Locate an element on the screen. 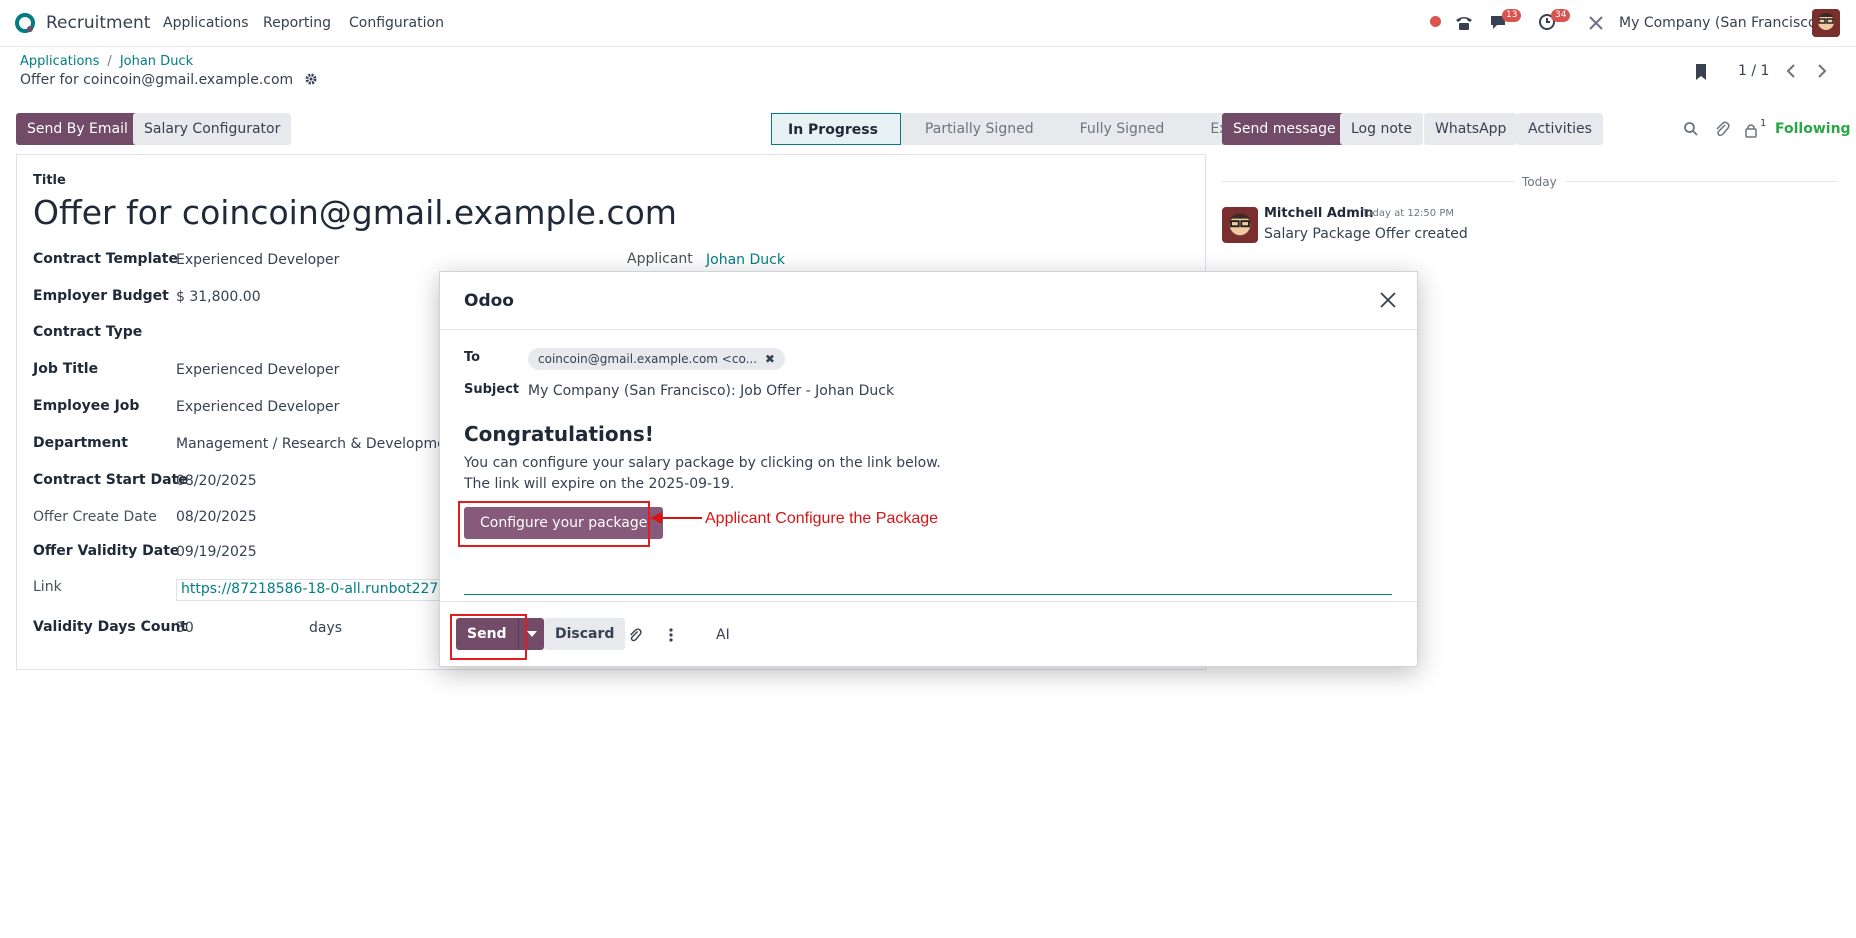 The height and width of the screenshot is (938, 1856). message-time: Today at 12:50 PM is located at coordinates (1408, 213).